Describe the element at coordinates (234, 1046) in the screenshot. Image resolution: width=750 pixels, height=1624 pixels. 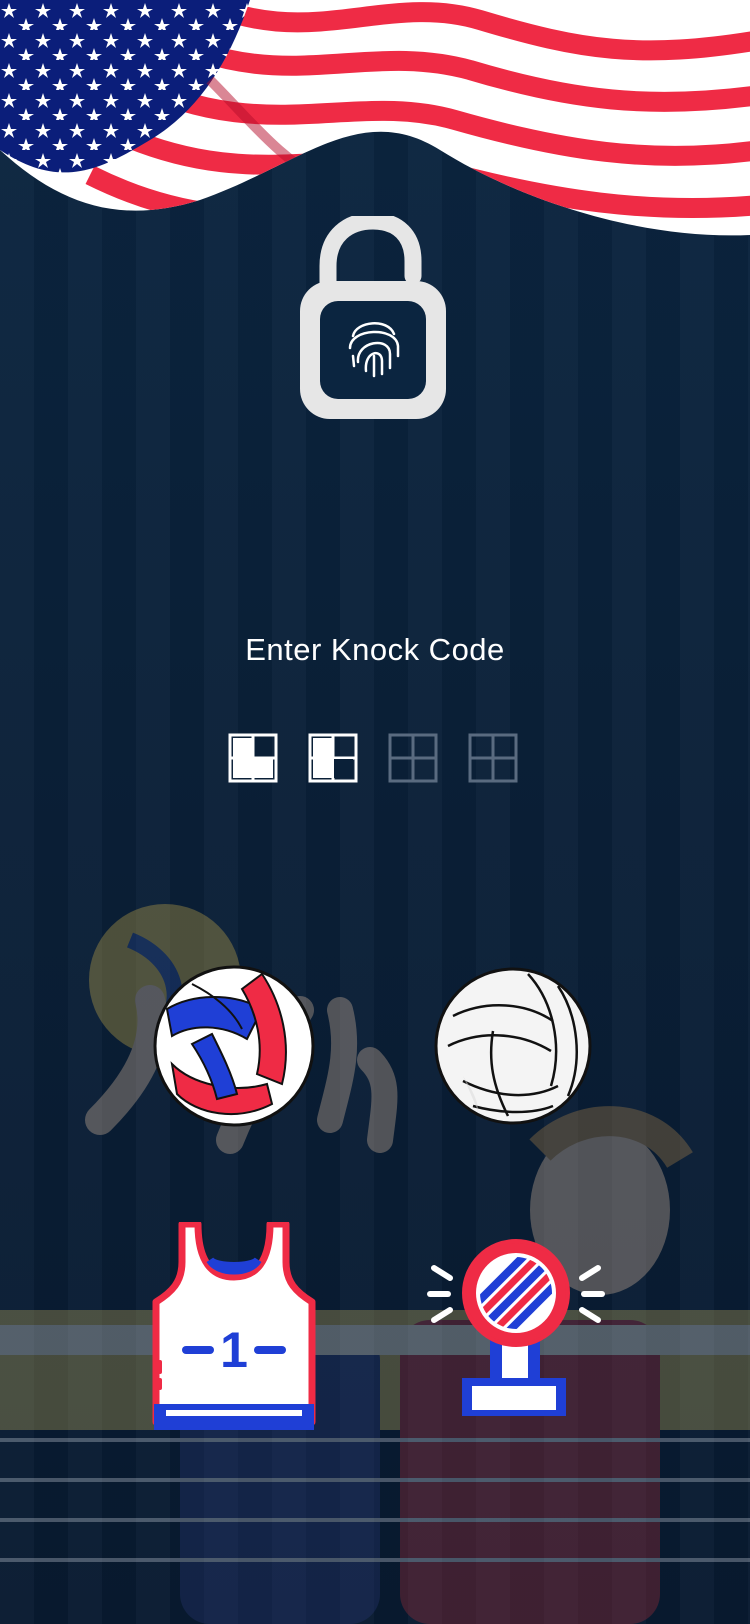
I see `volleyball-colored-key` at that location.